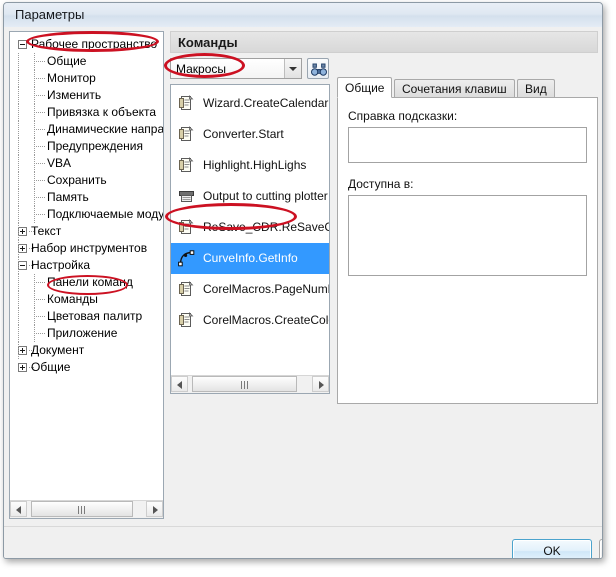 The width and height of the screenshot is (616, 577). What do you see at coordinates (86, 129) in the screenshot?
I see `tree-item-5: Динамические напра` at bounding box center [86, 129].